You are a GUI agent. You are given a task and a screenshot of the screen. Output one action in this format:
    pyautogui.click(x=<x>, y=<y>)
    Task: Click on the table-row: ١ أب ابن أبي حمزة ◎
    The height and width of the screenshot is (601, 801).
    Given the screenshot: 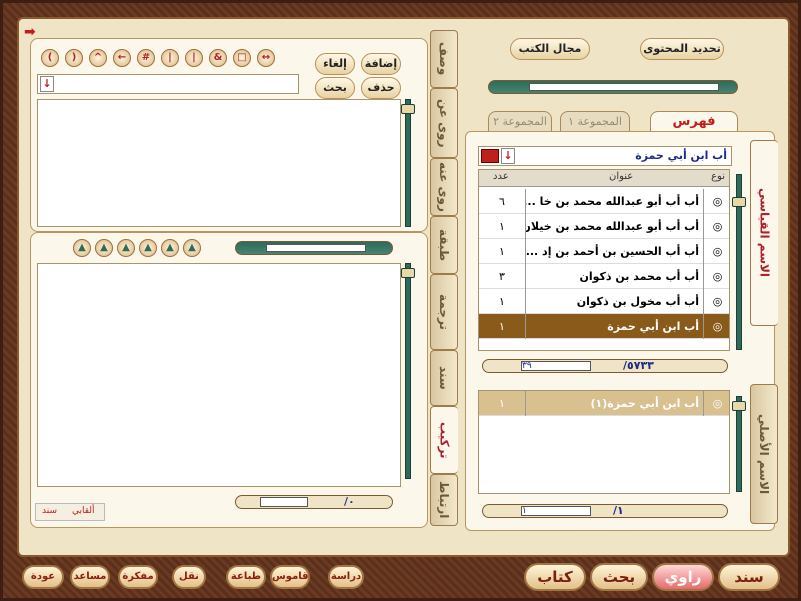 What is the action you would take?
    pyautogui.click(x=604, y=326)
    